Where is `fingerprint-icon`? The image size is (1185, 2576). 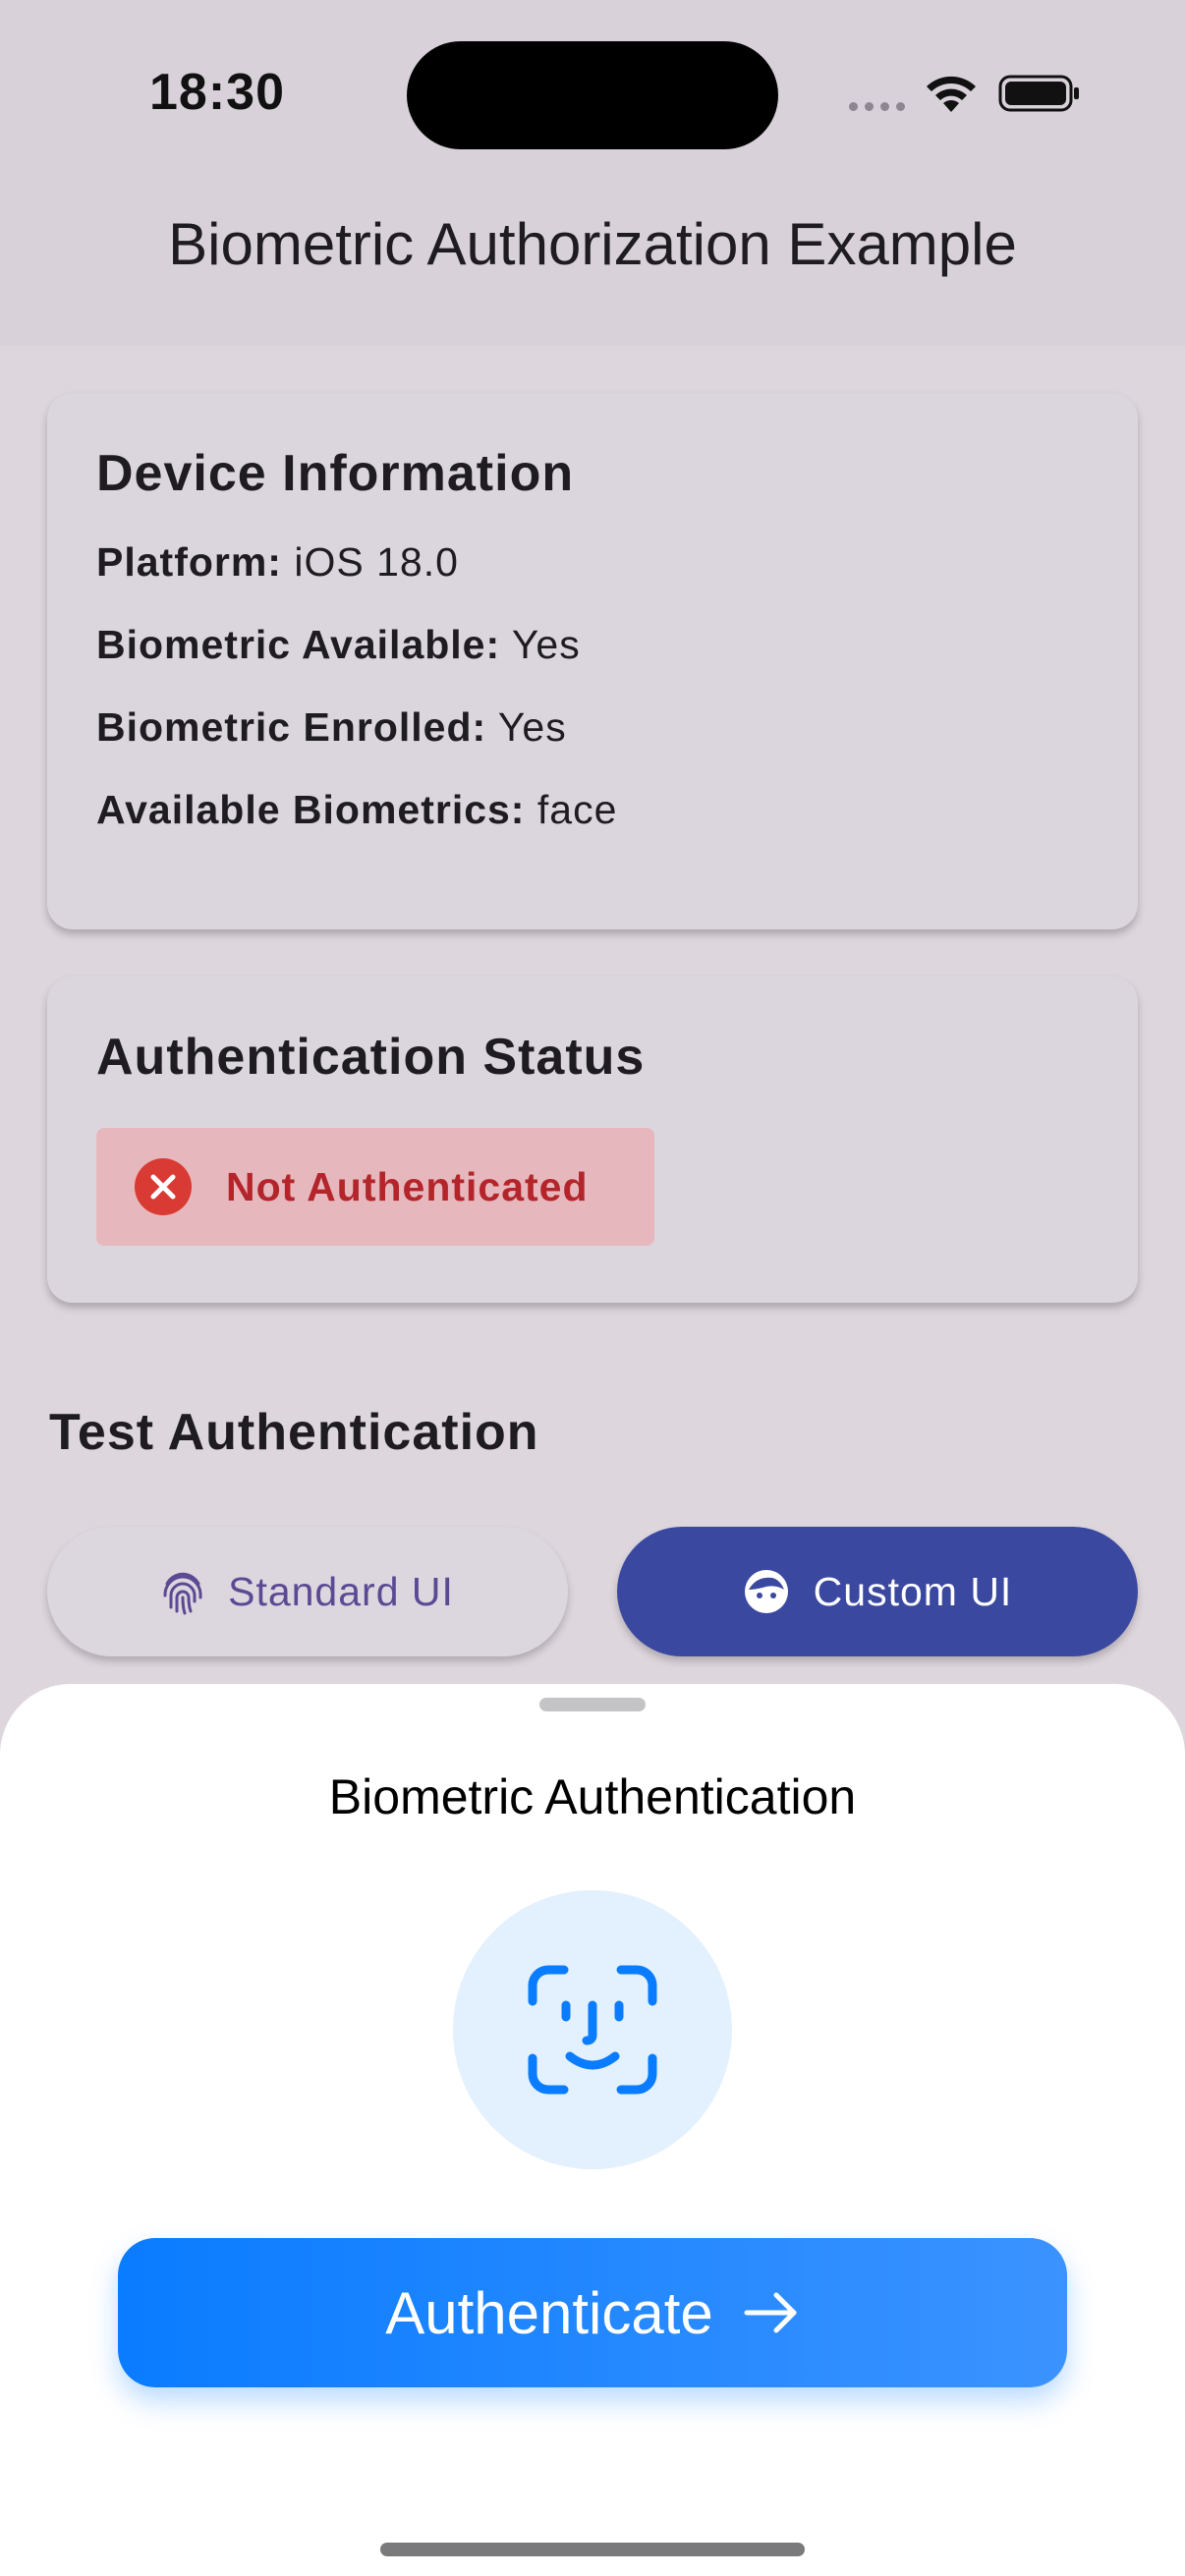 fingerprint-icon is located at coordinates (183, 1593).